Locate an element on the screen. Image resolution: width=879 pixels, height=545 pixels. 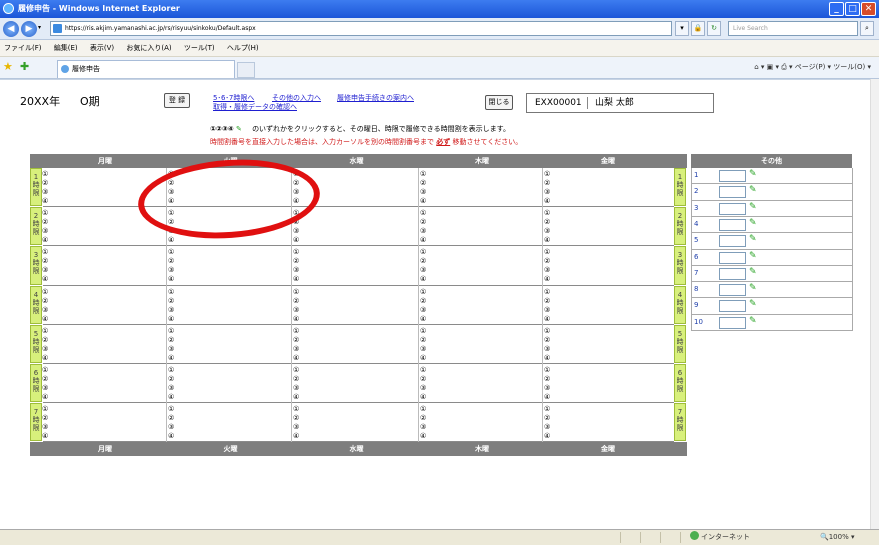
slot-2-3-4: ④ is located at coordinates (296, 240).